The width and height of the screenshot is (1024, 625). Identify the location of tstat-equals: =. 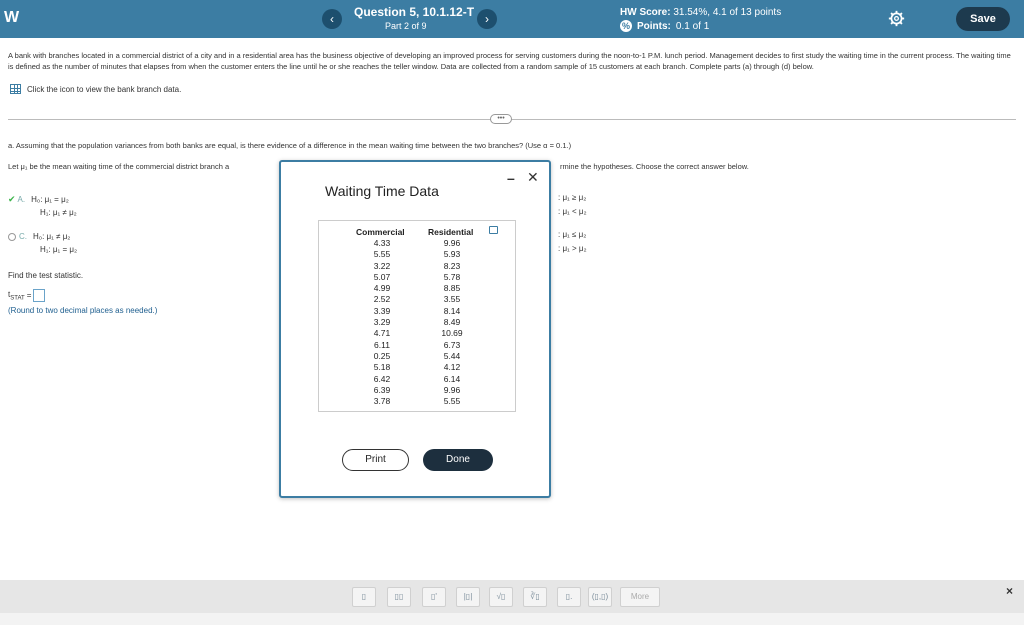
(29, 295).